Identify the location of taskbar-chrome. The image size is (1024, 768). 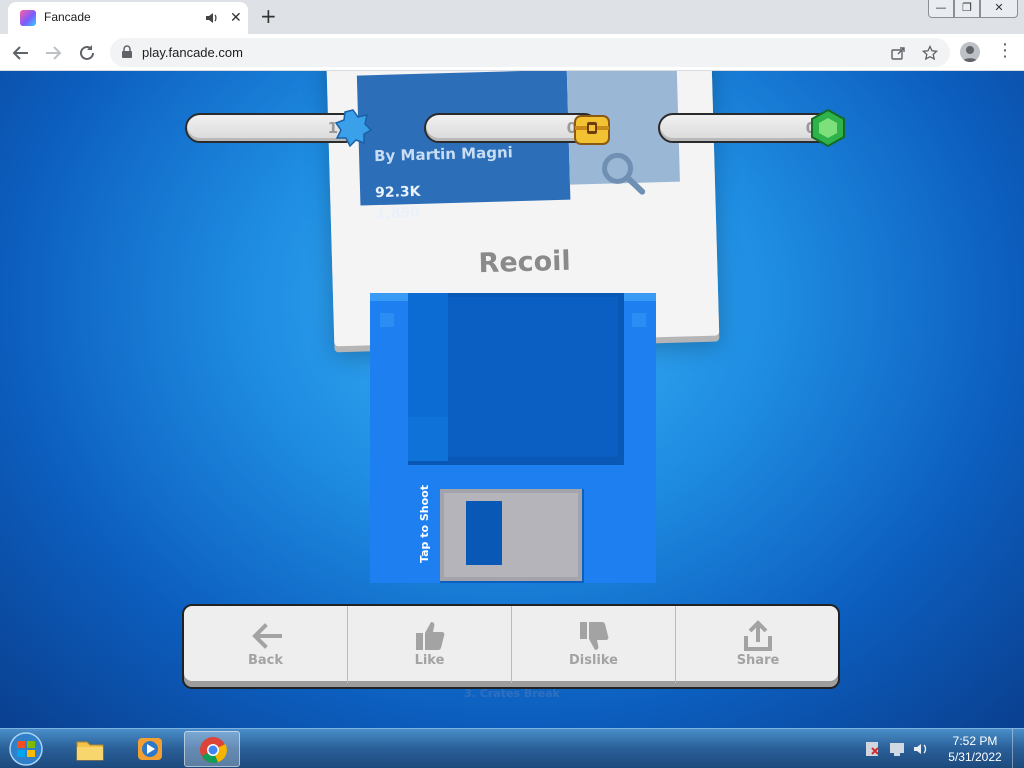
(212, 749).